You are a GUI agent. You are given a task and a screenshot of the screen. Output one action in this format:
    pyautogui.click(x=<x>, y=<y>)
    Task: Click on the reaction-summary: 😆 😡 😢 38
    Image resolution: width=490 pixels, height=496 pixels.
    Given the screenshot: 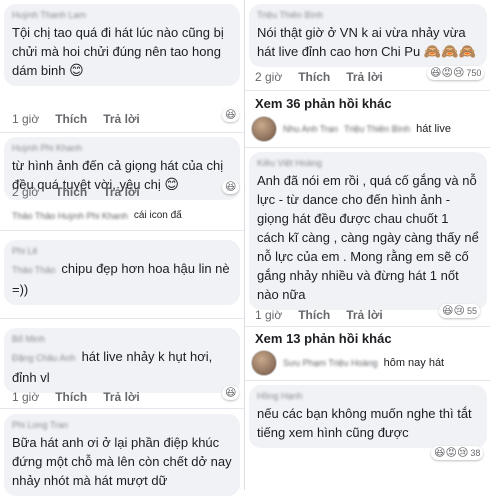 What is the action you would take?
    pyautogui.click(x=457, y=453)
    